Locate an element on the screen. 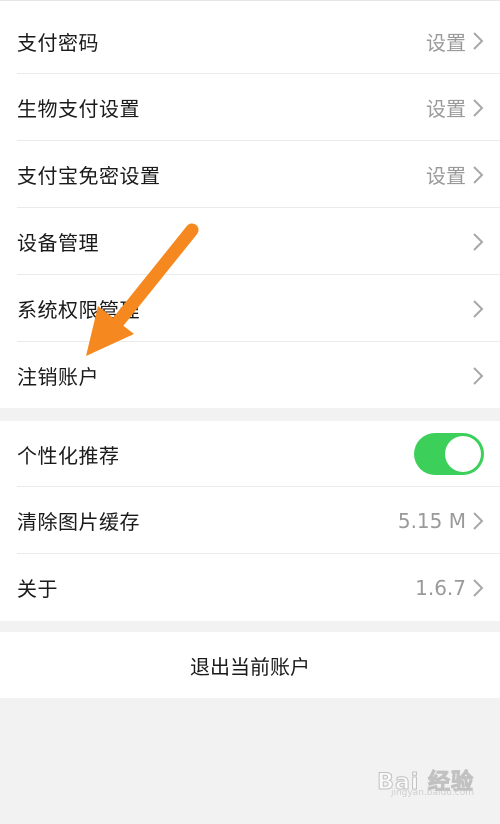 The image size is (500, 824). row-clear-image-cache: 清除图片缓存 5.15 M is located at coordinates (250, 520).